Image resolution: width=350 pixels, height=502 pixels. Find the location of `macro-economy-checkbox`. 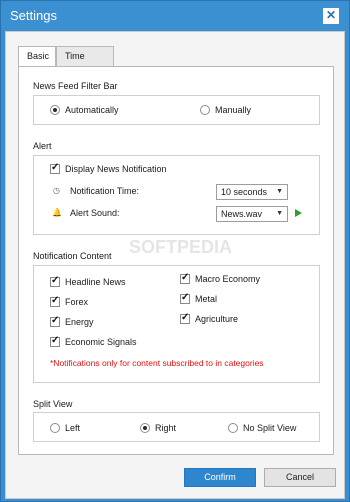

macro-economy-checkbox is located at coordinates (185, 278).